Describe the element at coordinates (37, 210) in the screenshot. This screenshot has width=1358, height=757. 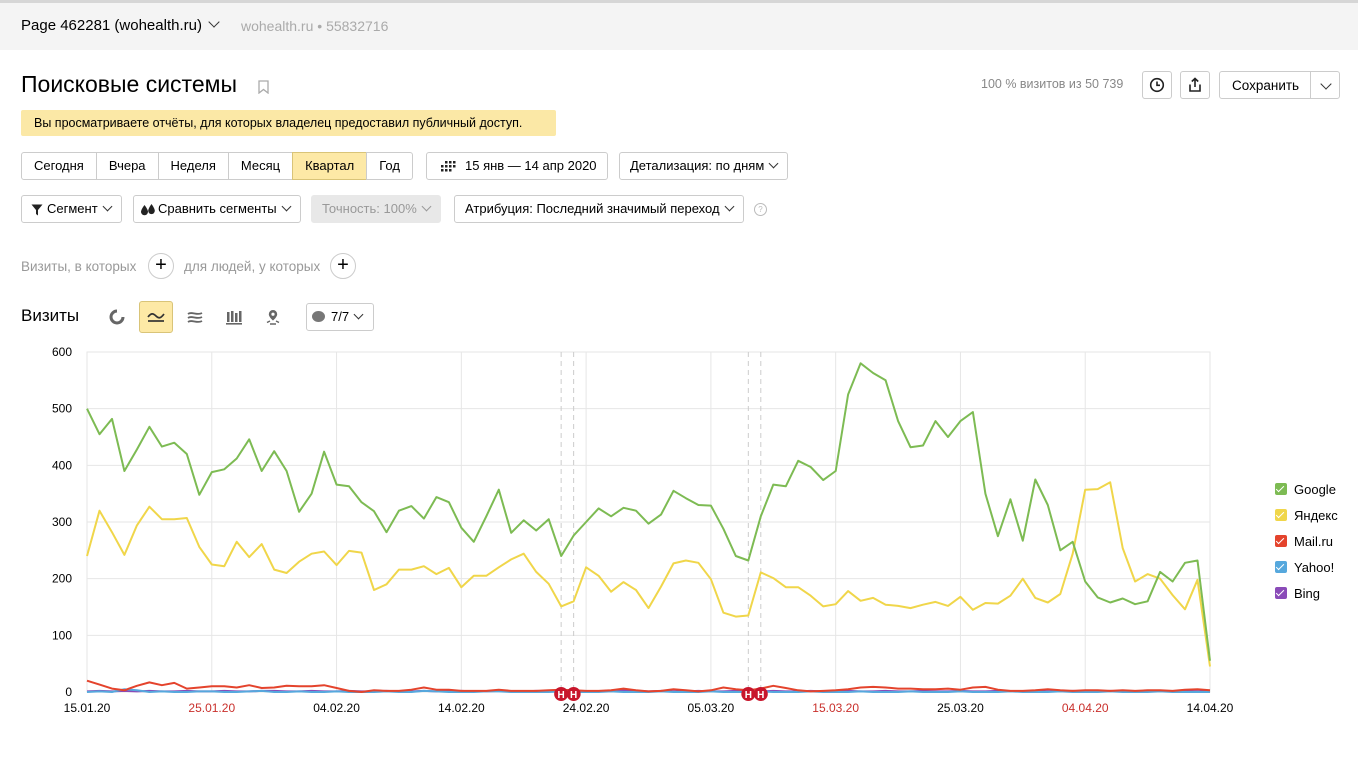
I see `filter-icon` at that location.